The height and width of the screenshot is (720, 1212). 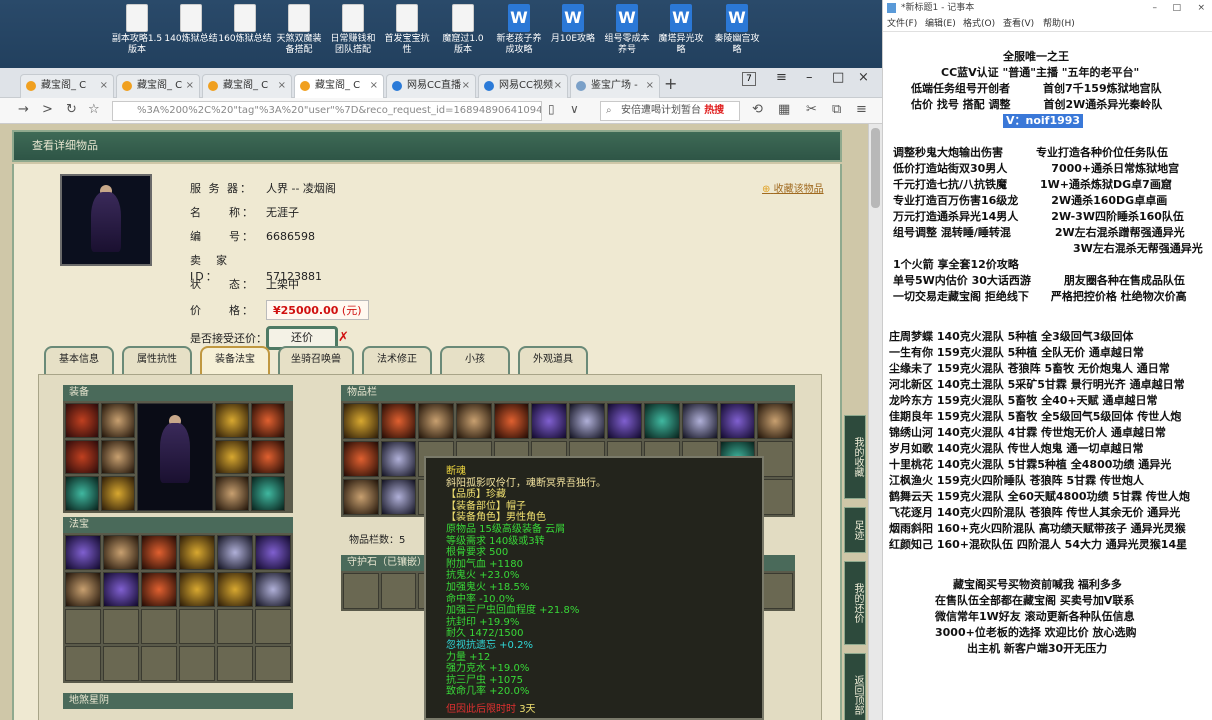 I want to click on puzzle-icon: ⧉, so click(x=836, y=109).